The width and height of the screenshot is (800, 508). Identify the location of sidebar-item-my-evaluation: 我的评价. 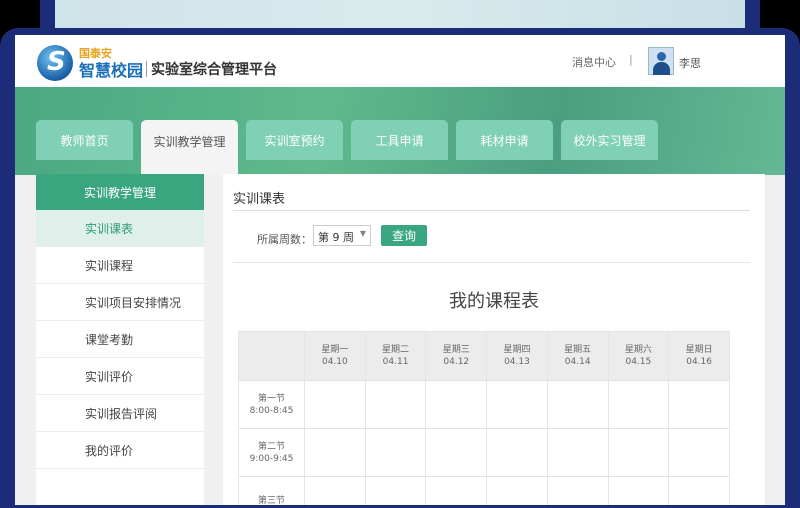
(120, 450).